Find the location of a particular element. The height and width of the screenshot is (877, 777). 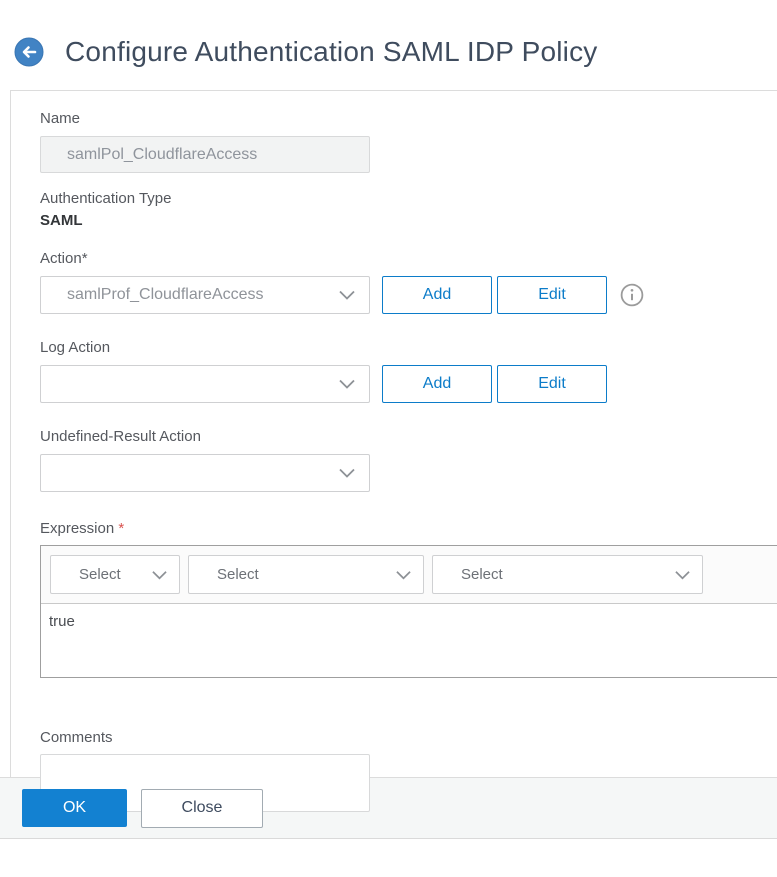

arrow-left-icon is located at coordinates (29, 52).